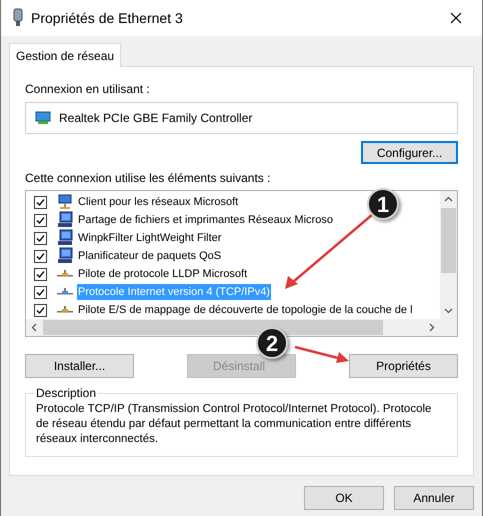 This screenshot has height=516, width=483. I want to click on close-icon, so click(456, 18).